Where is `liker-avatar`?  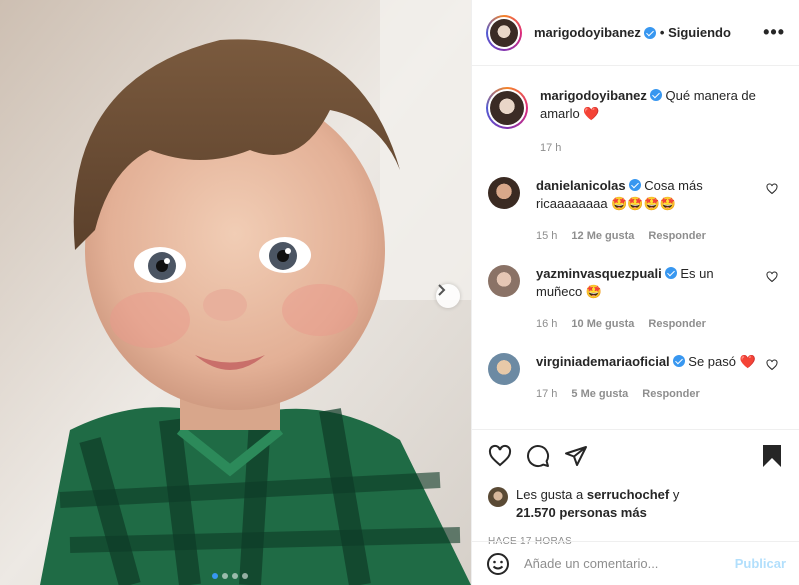
liker-avatar is located at coordinates (498, 497).